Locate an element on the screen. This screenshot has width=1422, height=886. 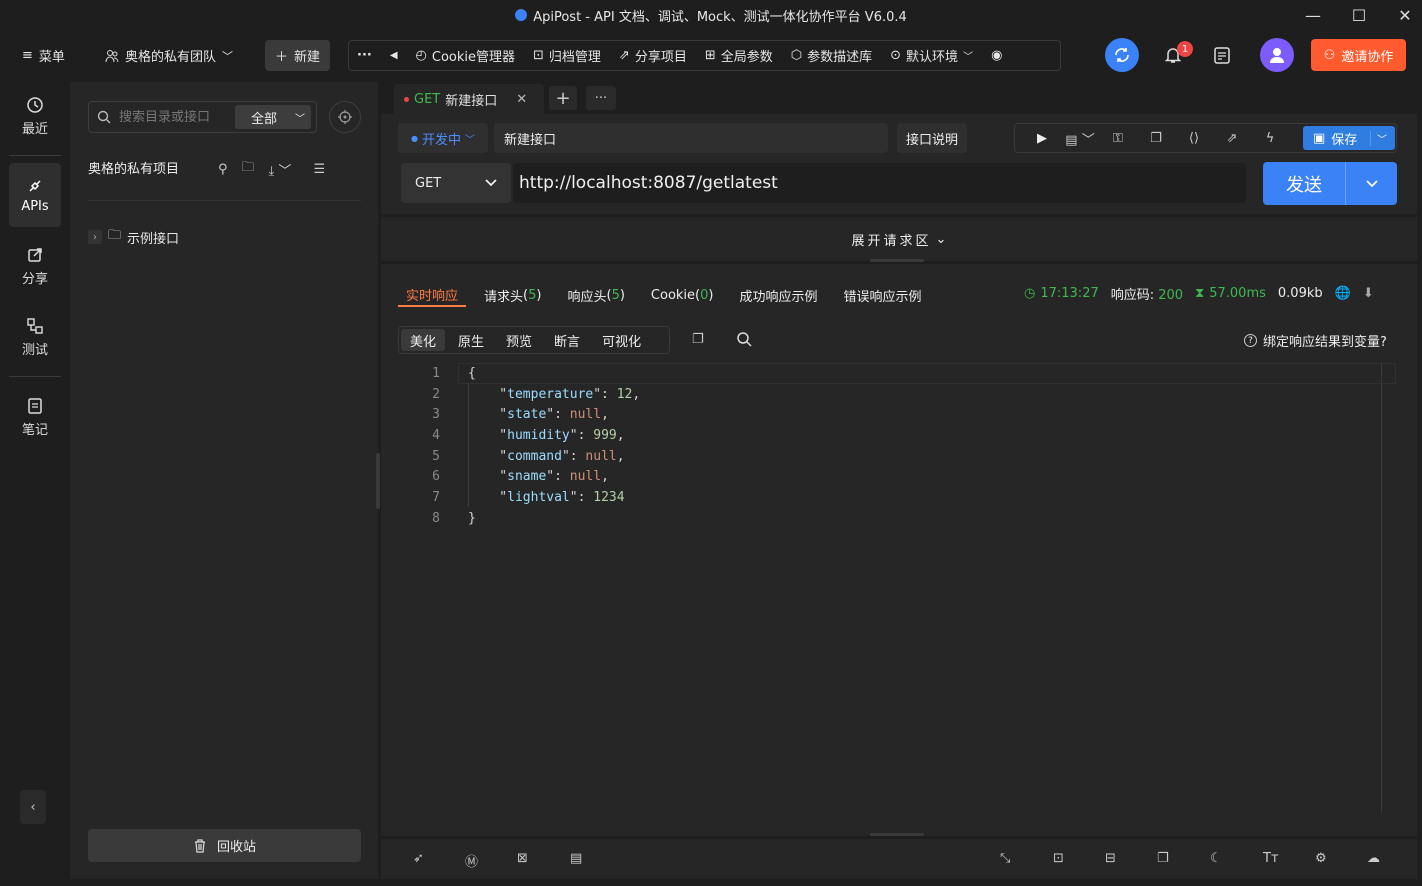
chevron-down-icon is located at coordinates (1371, 183).